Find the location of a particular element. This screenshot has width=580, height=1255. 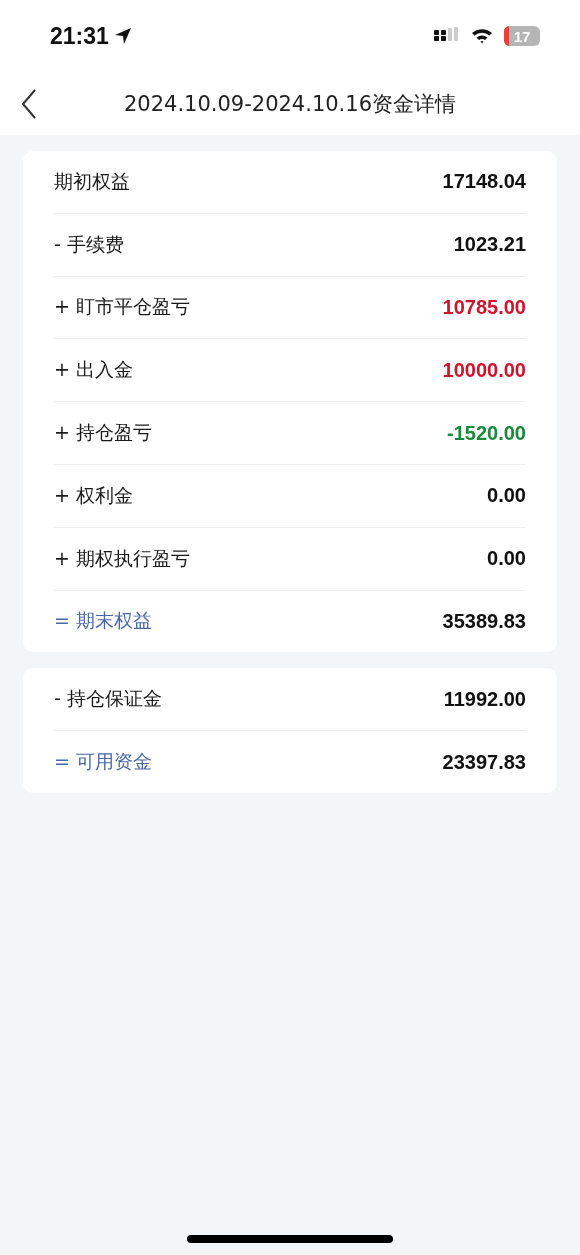

row-label: = 可用资金 is located at coordinates (103, 762).